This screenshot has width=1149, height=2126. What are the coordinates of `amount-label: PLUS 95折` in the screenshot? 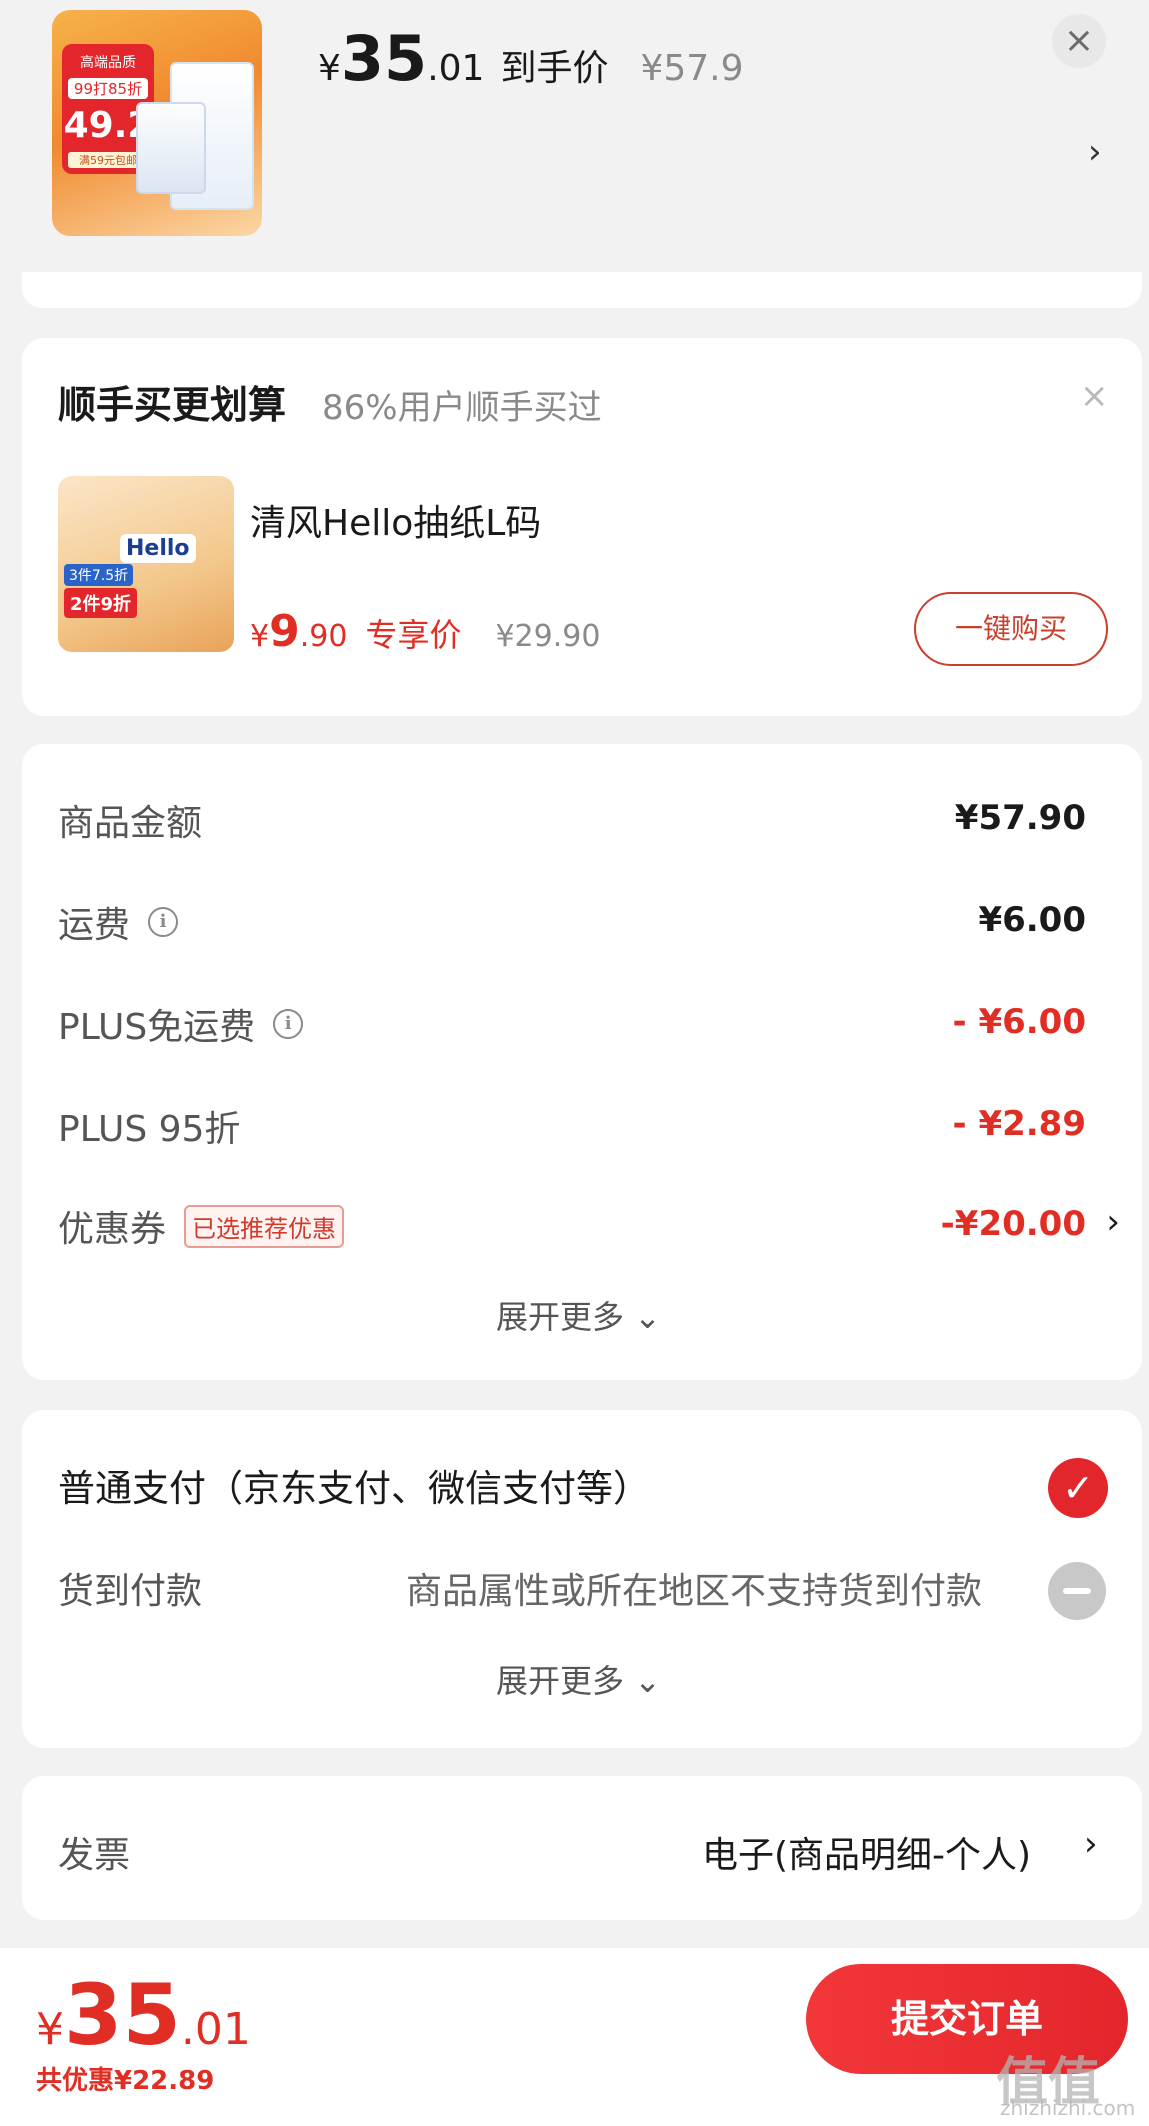 It's located at (149, 1129).